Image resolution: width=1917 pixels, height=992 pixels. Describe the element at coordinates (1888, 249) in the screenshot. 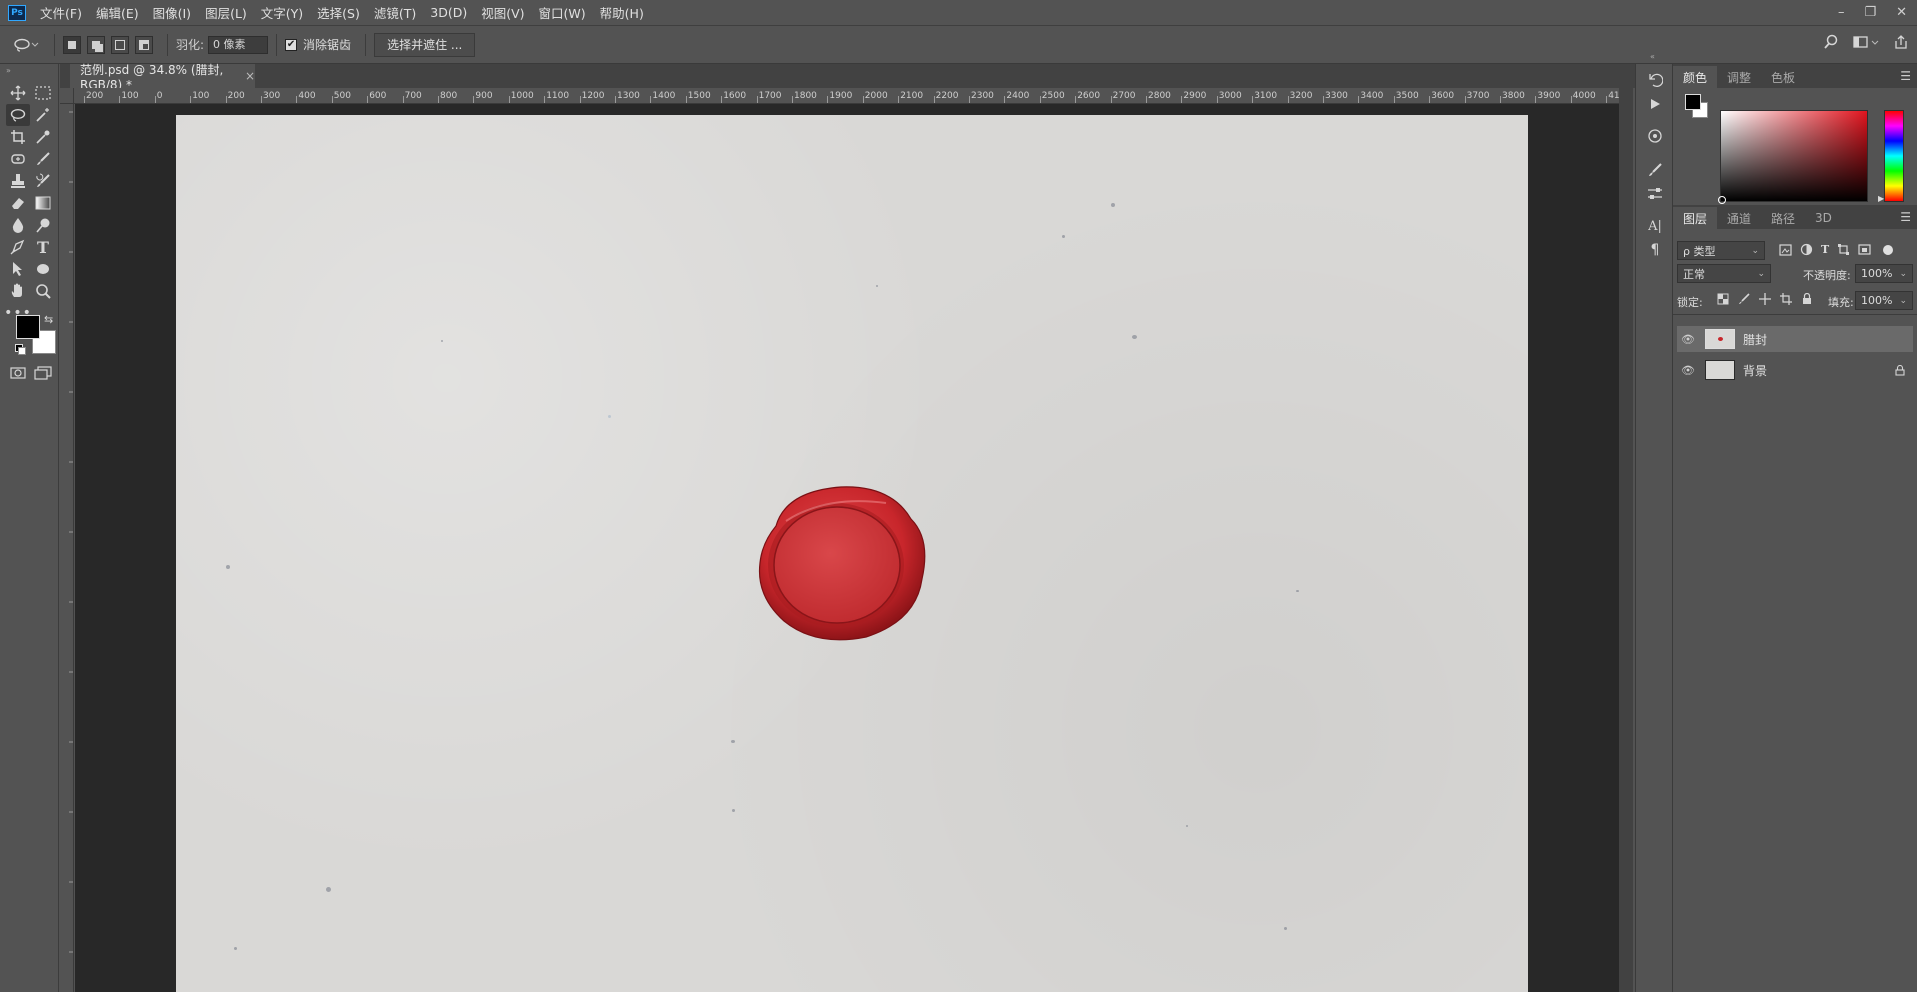

I see `filter-toggle-icon` at that location.